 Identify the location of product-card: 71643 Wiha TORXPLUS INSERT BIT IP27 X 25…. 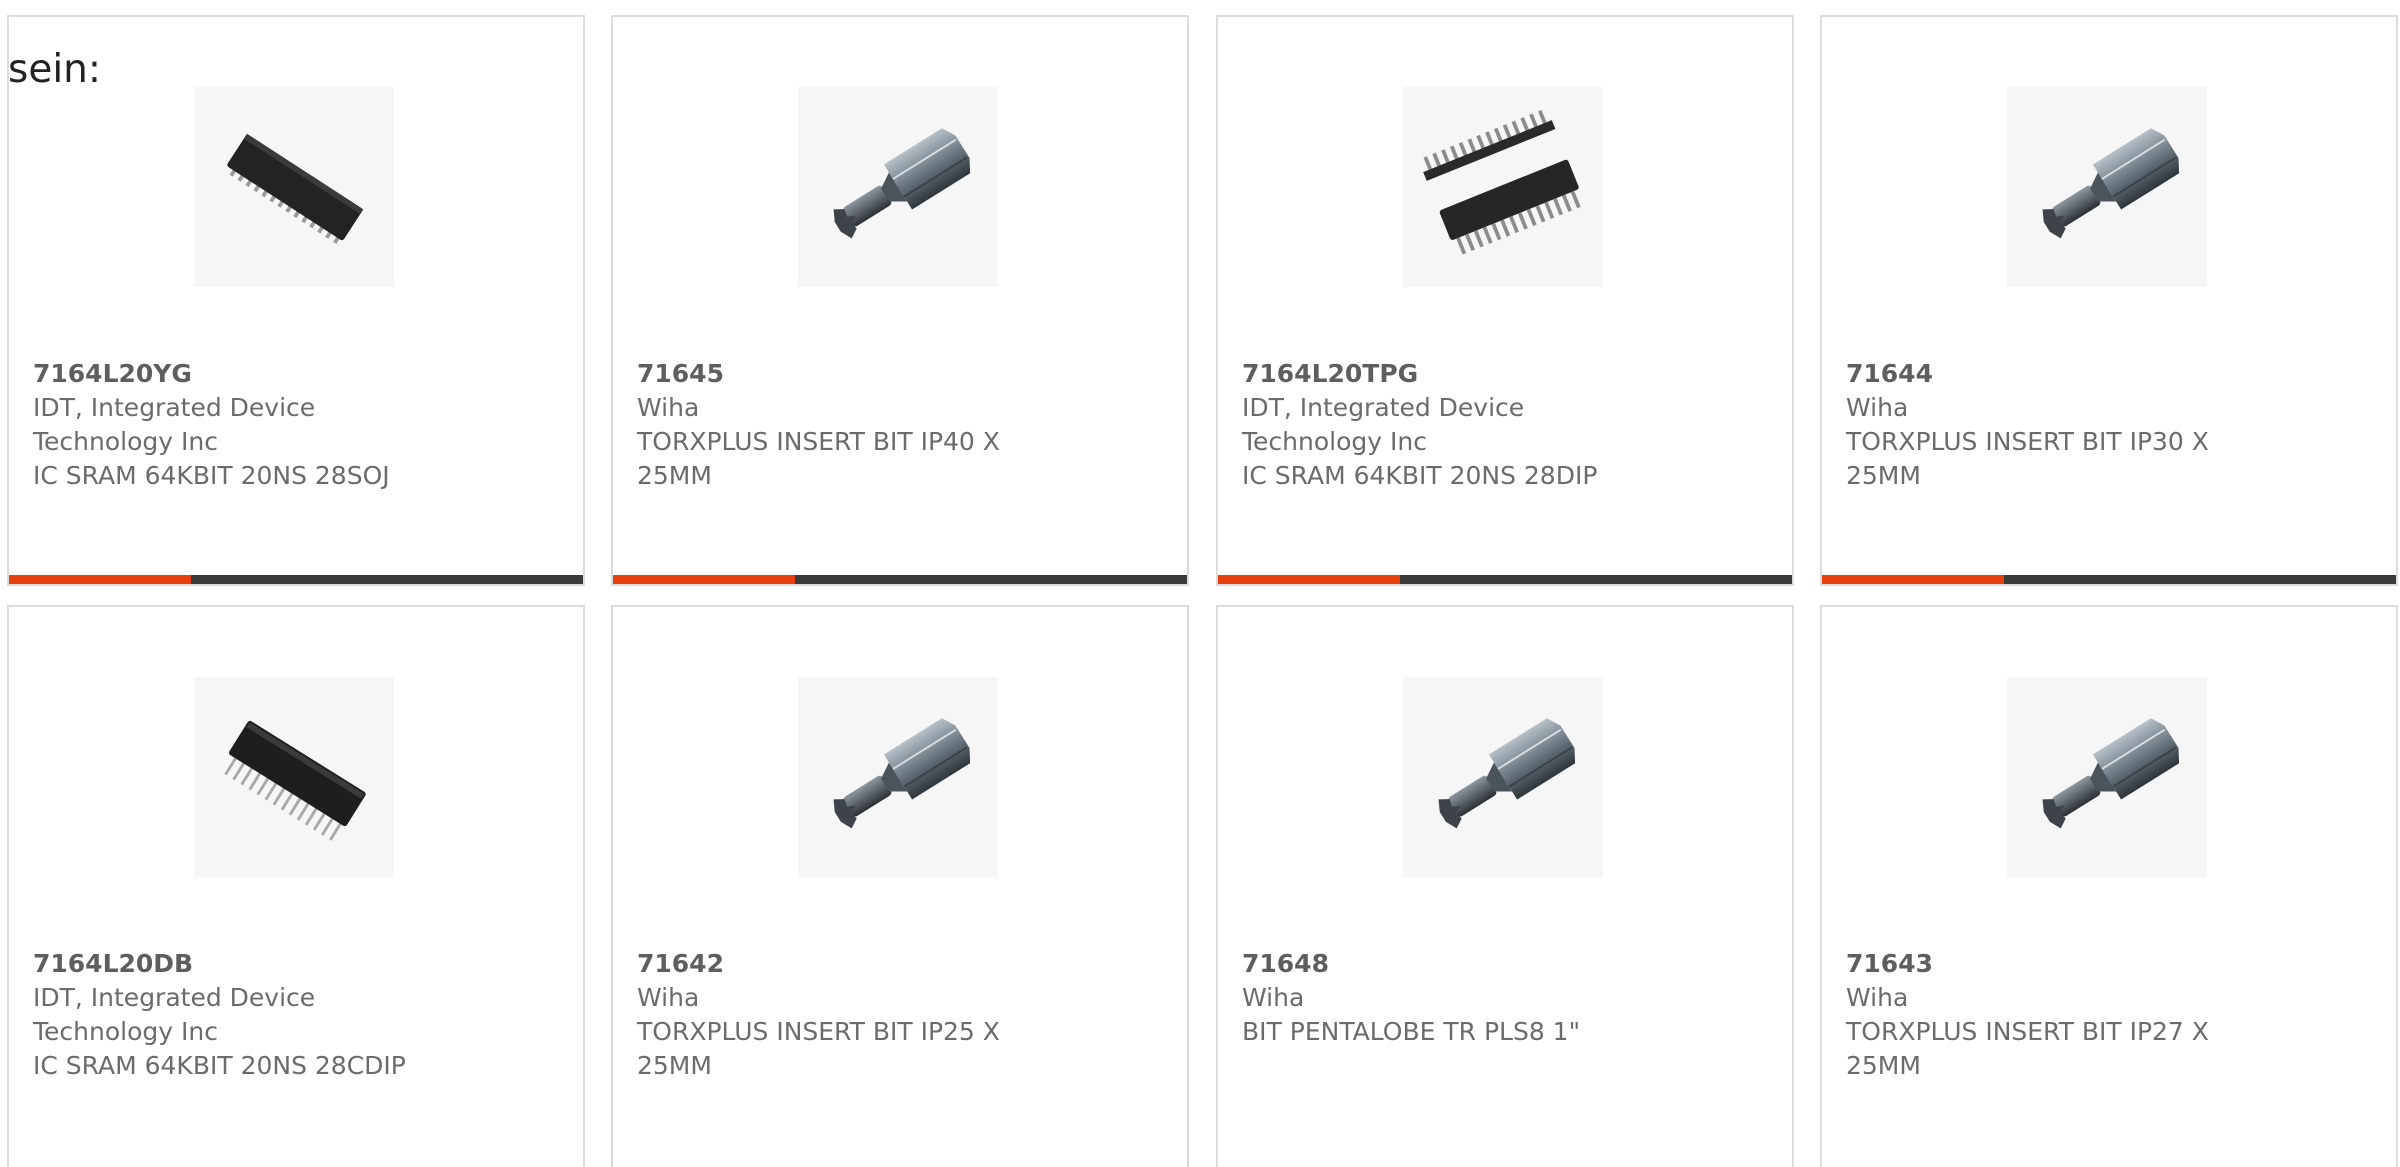
(2109, 886).